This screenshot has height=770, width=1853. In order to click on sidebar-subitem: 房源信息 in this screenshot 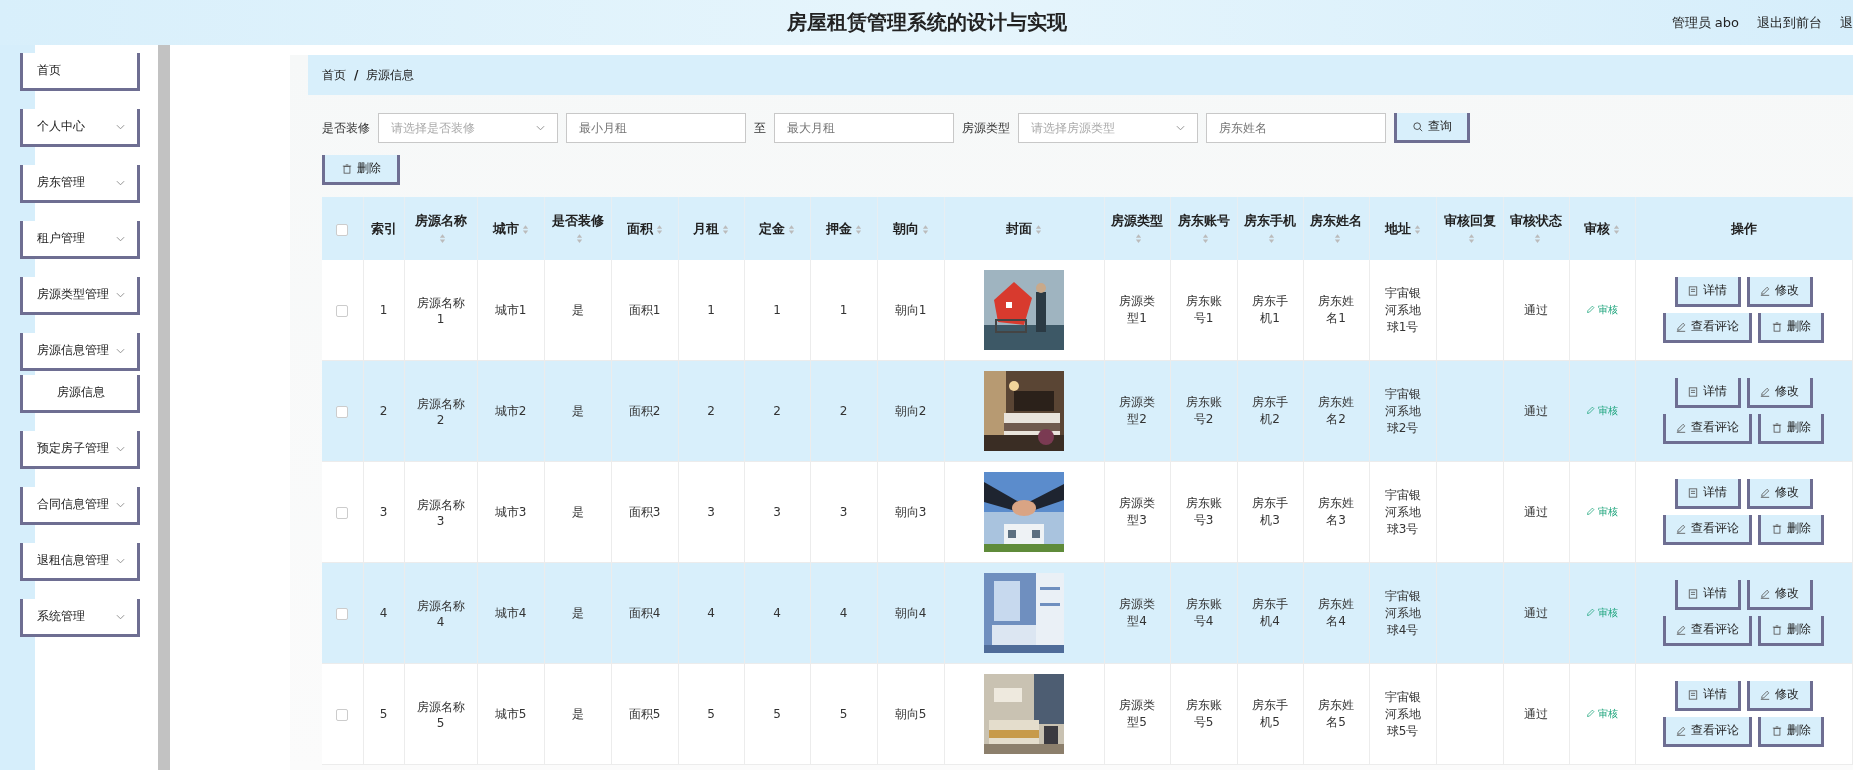, I will do `click(80, 394)`.